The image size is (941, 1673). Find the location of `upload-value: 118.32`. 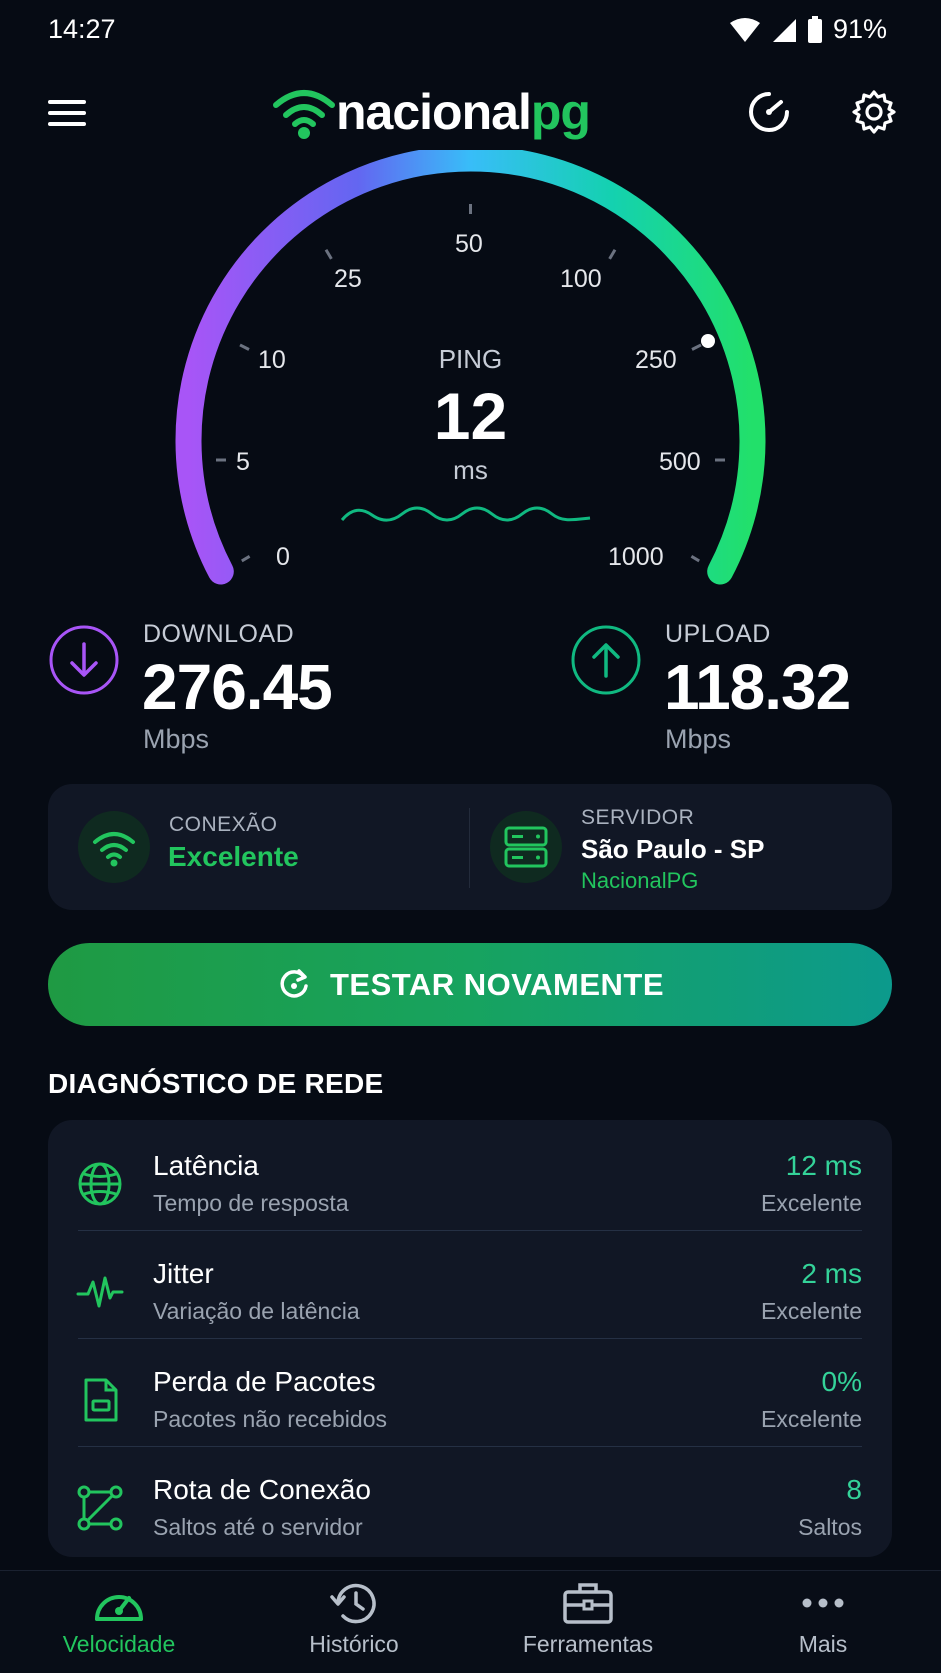

upload-value: 118.32 is located at coordinates (757, 687).